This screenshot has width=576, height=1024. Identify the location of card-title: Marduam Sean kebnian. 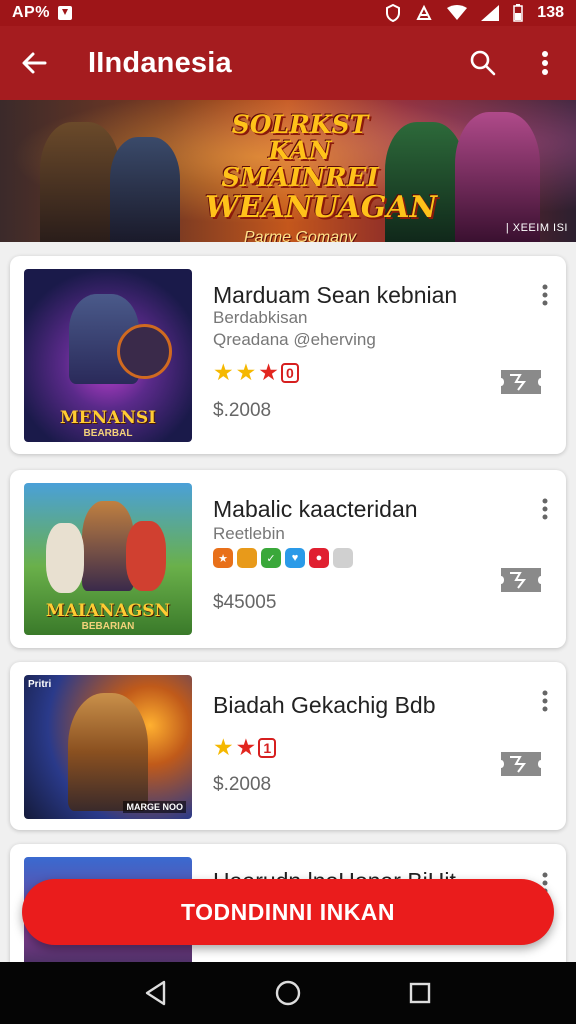
(335, 295).